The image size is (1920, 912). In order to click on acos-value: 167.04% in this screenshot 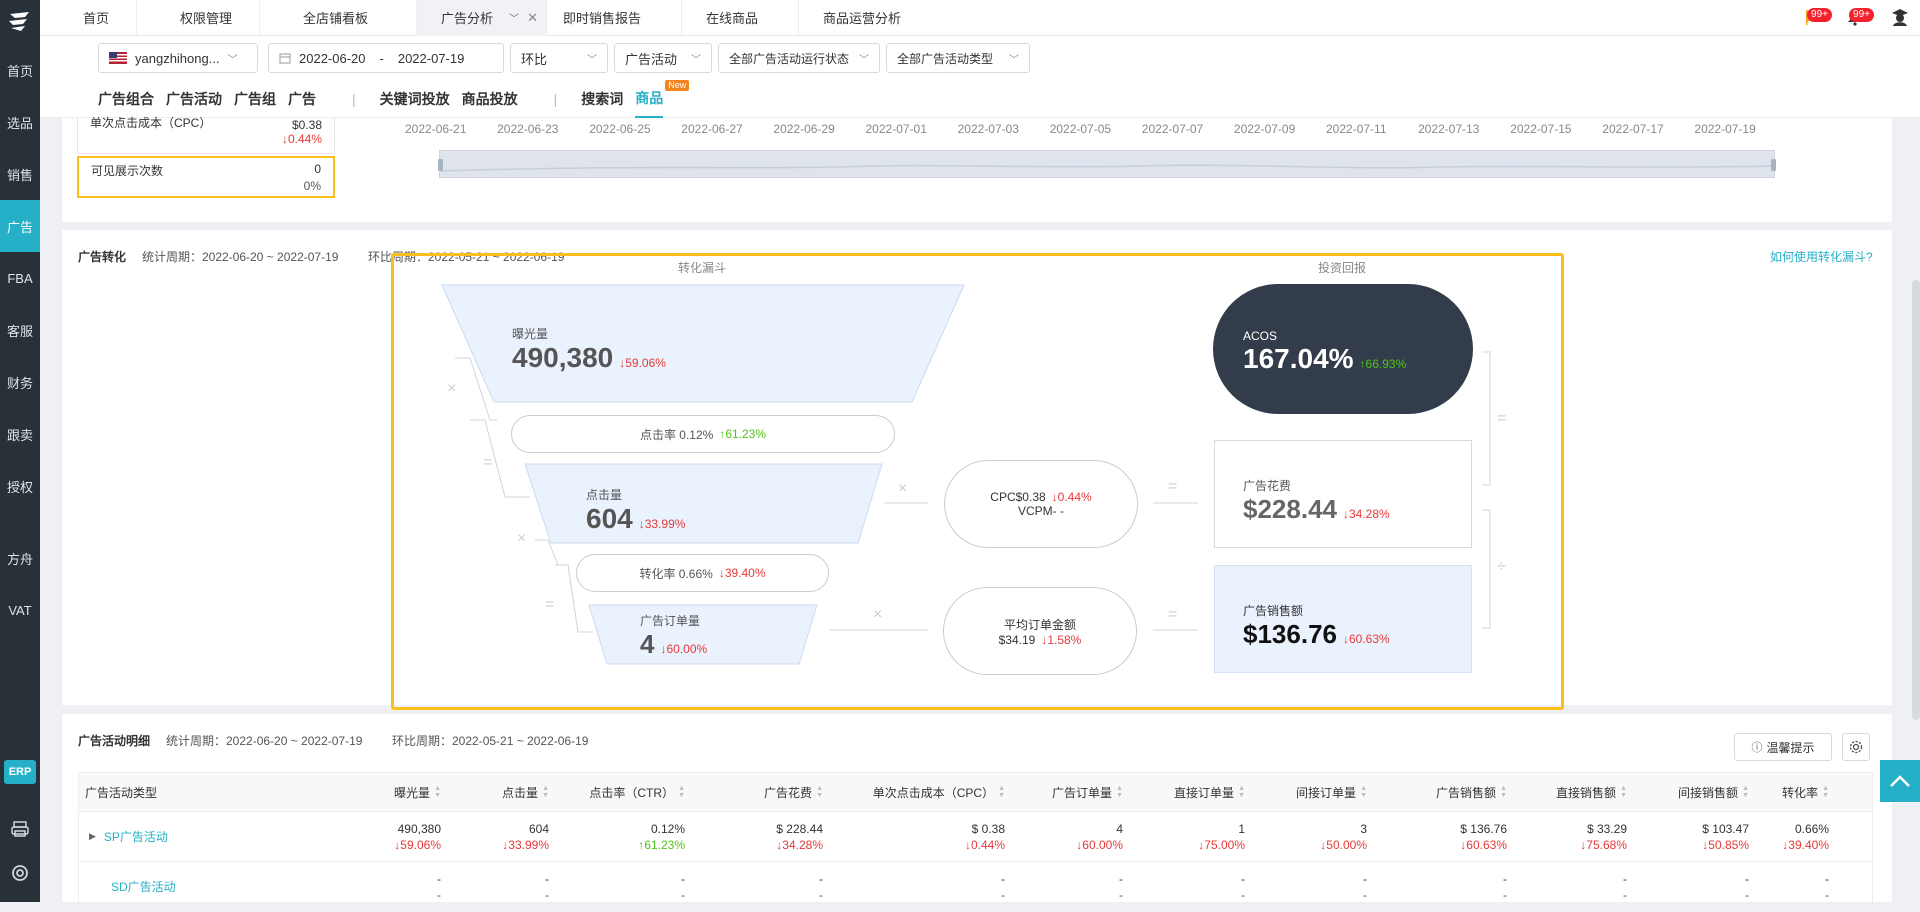, I will do `click(1298, 358)`.